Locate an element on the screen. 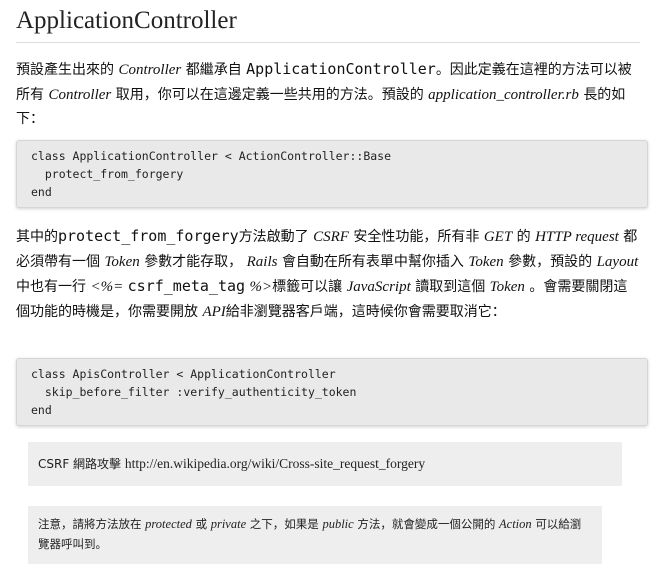 This screenshot has height=570, width=656. italic-term: GET is located at coordinates (498, 237).